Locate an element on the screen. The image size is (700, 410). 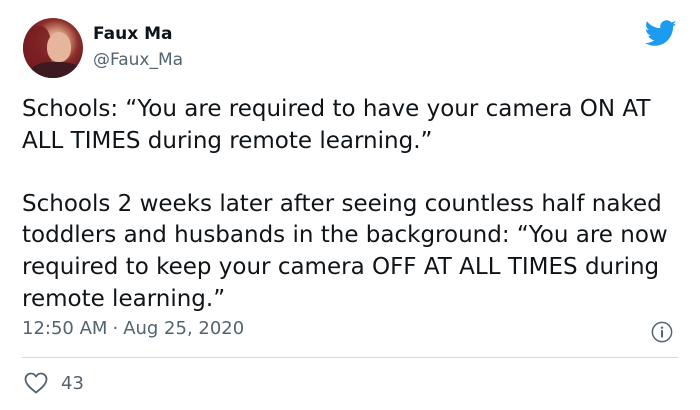
like-count: 43 is located at coordinates (72, 383).